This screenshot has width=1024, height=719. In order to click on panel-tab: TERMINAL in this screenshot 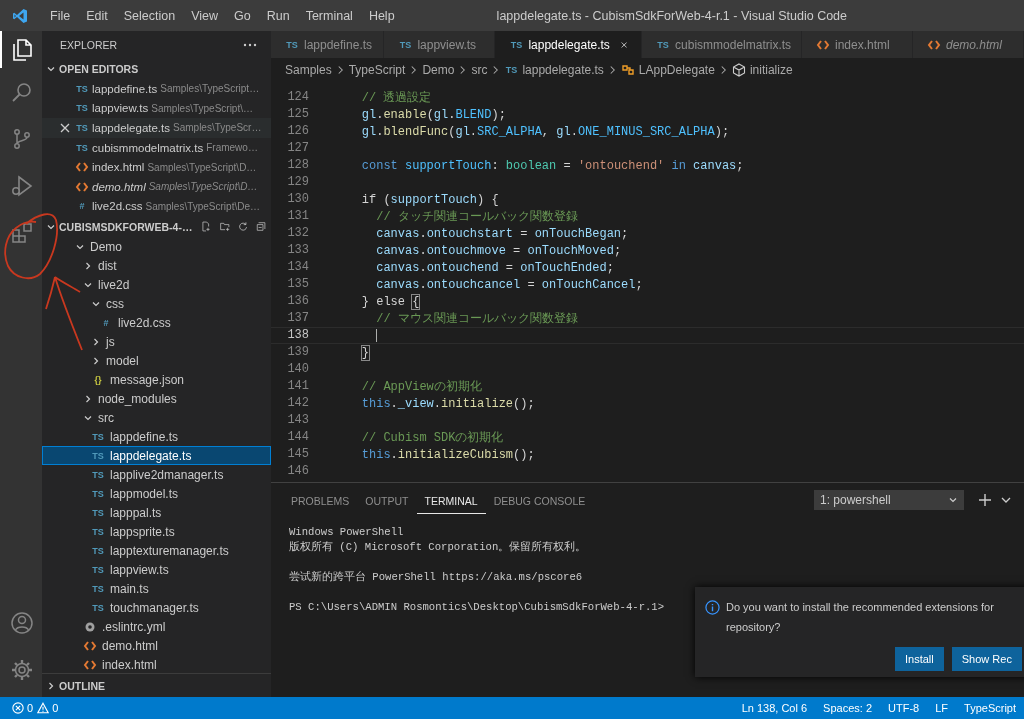, I will do `click(451, 500)`.